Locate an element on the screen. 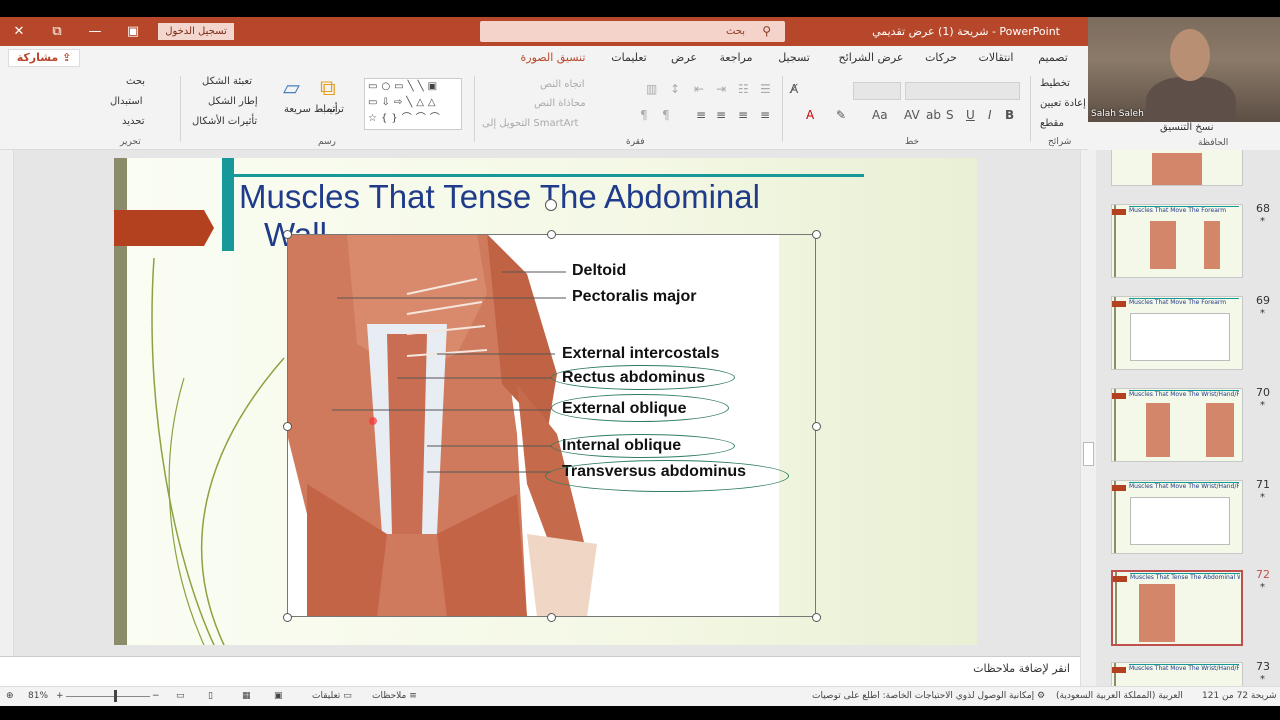 This screenshot has width=1280, height=720. left-scroll-strip is located at coordinates (7, 418).